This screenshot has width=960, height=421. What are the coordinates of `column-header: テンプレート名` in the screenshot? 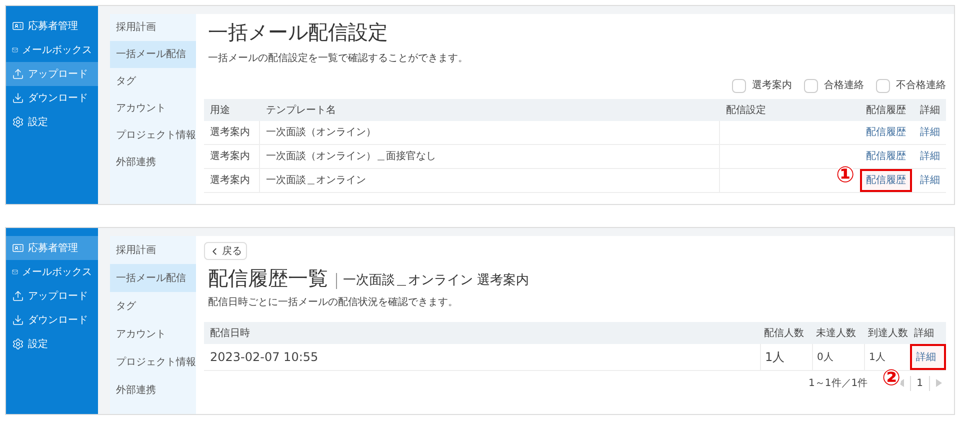 It's located at (301, 111).